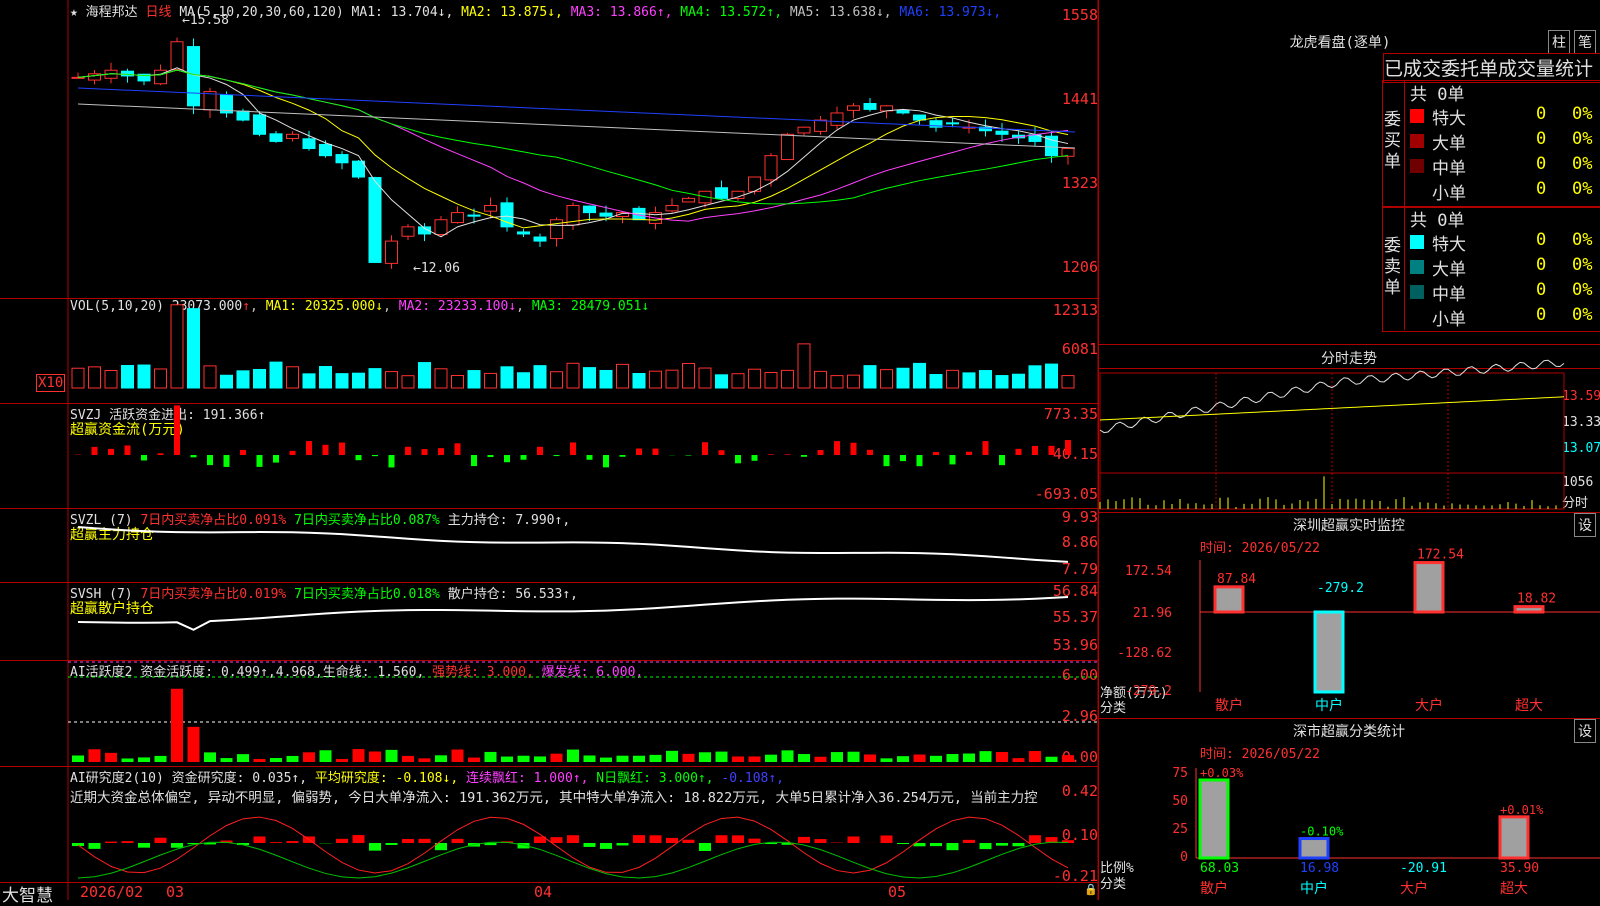 This screenshot has height=906, width=1600. What do you see at coordinates (1449, 166) in the screenshot?
I see `row-name: 中单` at bounding box center [1449, 166].